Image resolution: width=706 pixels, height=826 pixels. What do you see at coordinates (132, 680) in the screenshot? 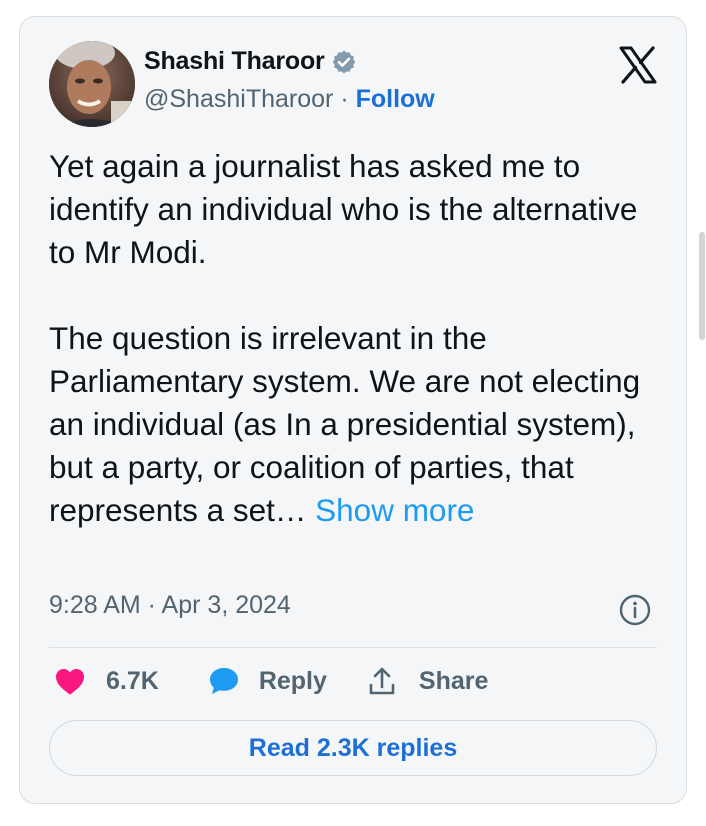
I see `like-count: 6.7K` at bounding box center [132, 680].